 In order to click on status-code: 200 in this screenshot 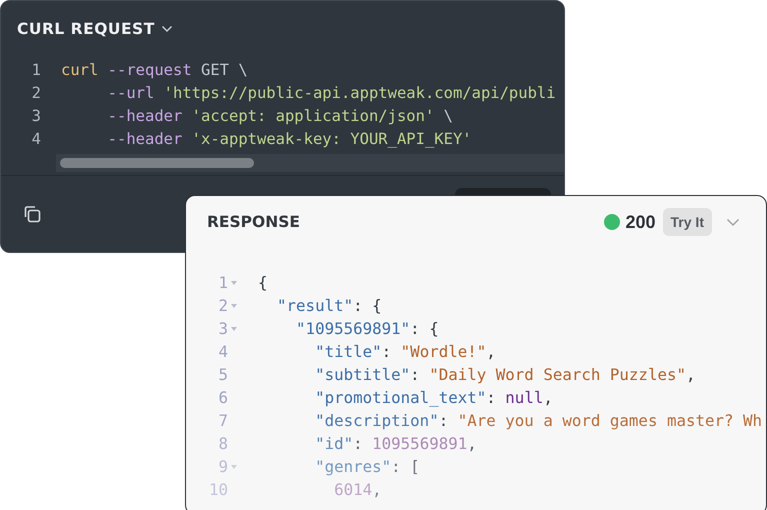, I will do `click(640, 222)`.